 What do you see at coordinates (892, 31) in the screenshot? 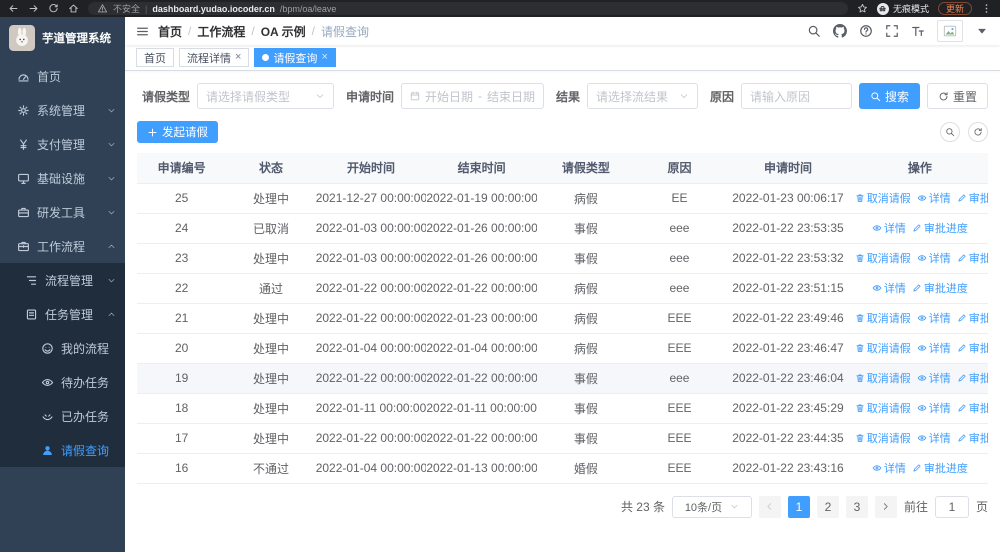
I see `fullscreen-icon` at bounding box center [892, 31].